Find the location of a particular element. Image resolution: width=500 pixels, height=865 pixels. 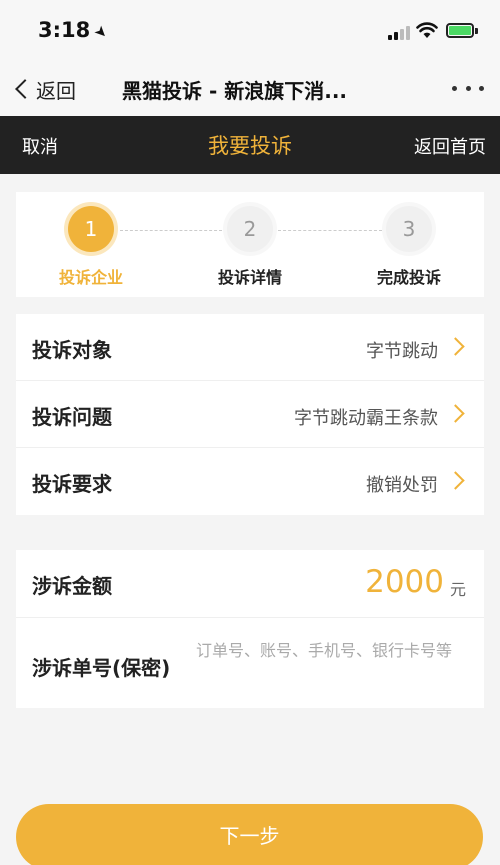

step-1: 1 投诉企业 is located at coordinates (91, 247).